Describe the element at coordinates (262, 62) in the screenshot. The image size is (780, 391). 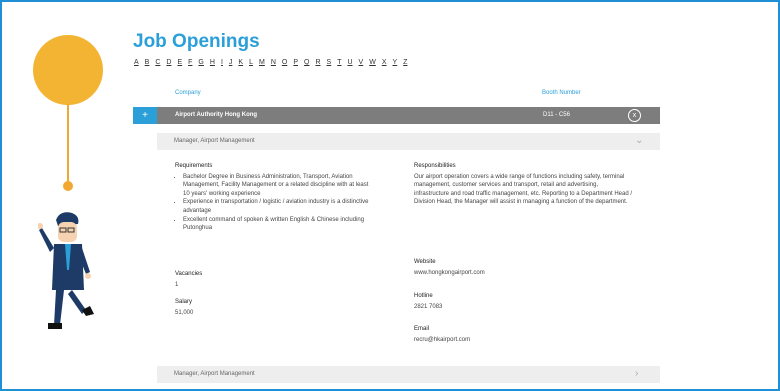
I see `letter-link-m: M` at that location.